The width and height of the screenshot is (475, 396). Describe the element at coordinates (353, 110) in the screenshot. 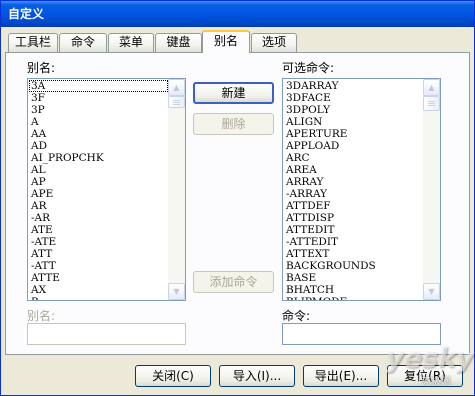

I see `commands-list-item: 3DPOLY` at that location.